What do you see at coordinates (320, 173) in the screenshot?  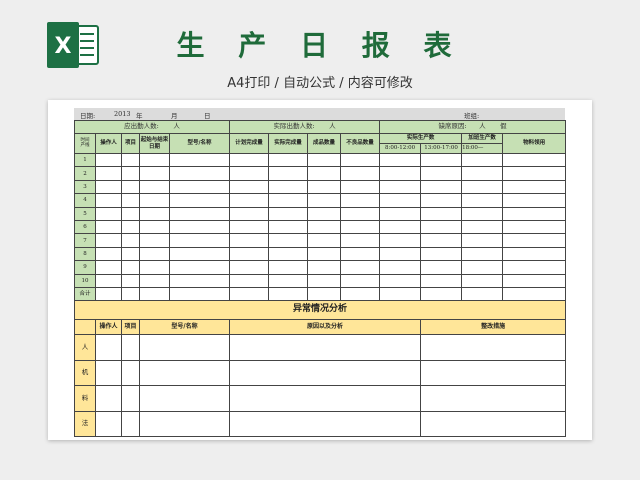 I see `table-row: 2` at bounding box center [320, 173].